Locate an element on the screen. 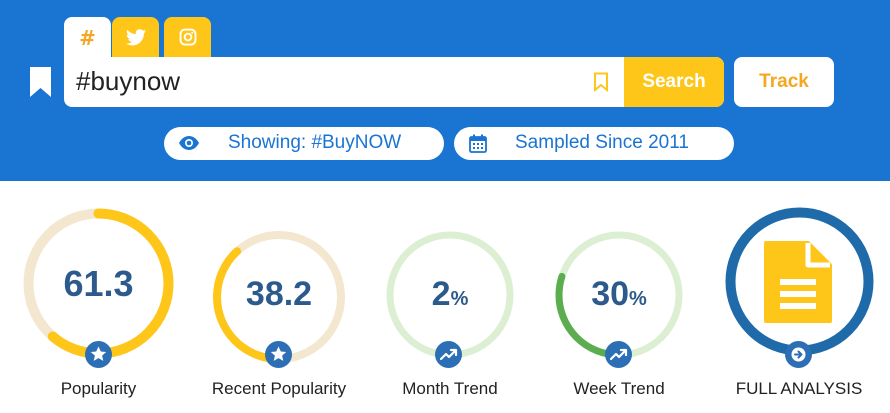 The width and height of the screenshot is (890, 413). eye-icon is located at coordinates (189, 143).